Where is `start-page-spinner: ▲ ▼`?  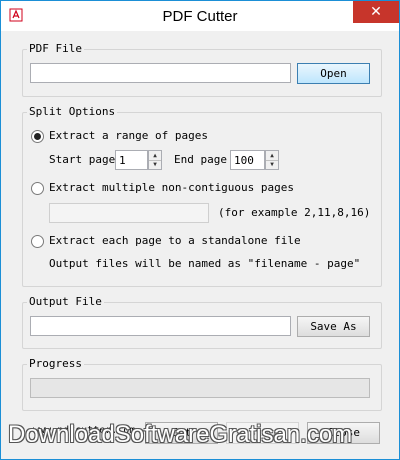
start-page-spinner: ▲ ▼ is located at coordinates (155, 160).